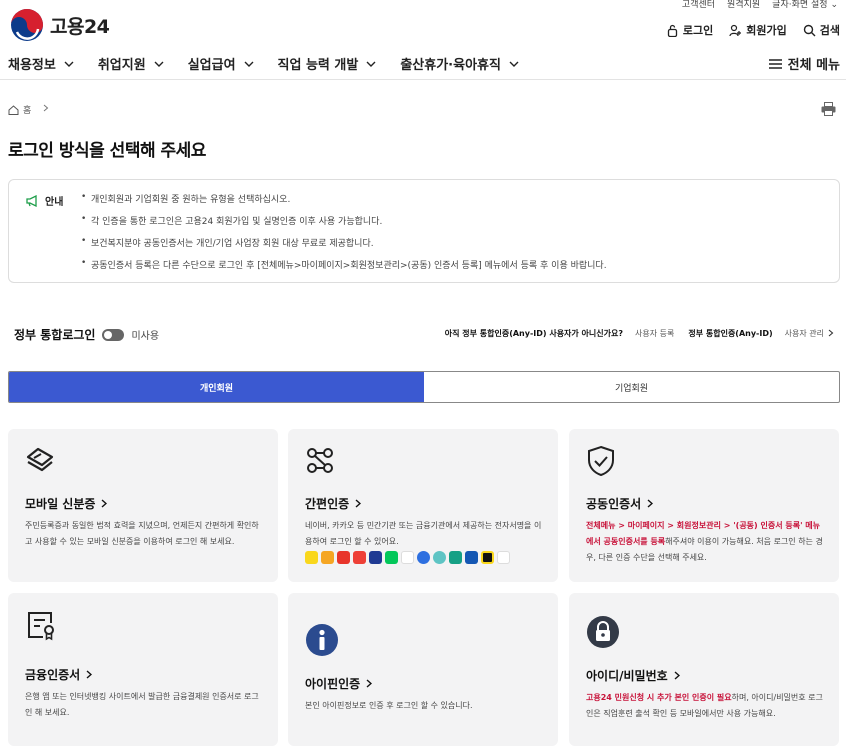  What do you see at coordinates (327, 504) in the screenshot?
I see `card-title-text: 간편인증` at bounding box center [327, 504].